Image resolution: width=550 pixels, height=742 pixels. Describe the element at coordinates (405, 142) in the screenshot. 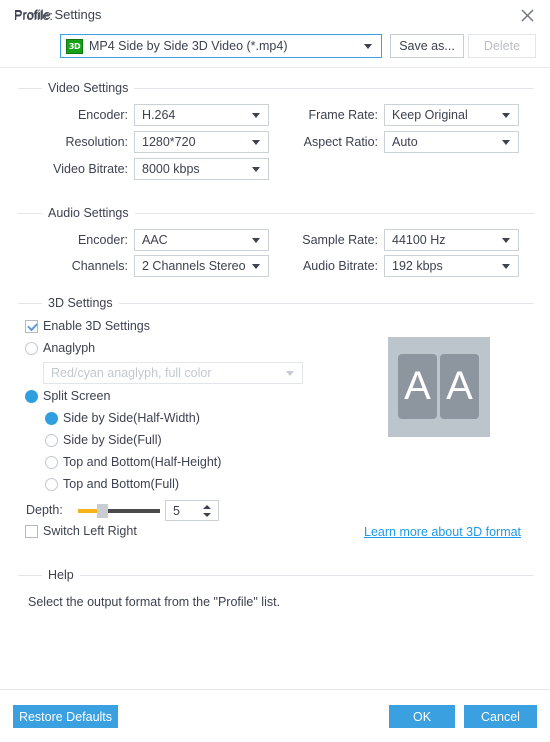

I see `aspect-ratio-value: Auto` at that location.